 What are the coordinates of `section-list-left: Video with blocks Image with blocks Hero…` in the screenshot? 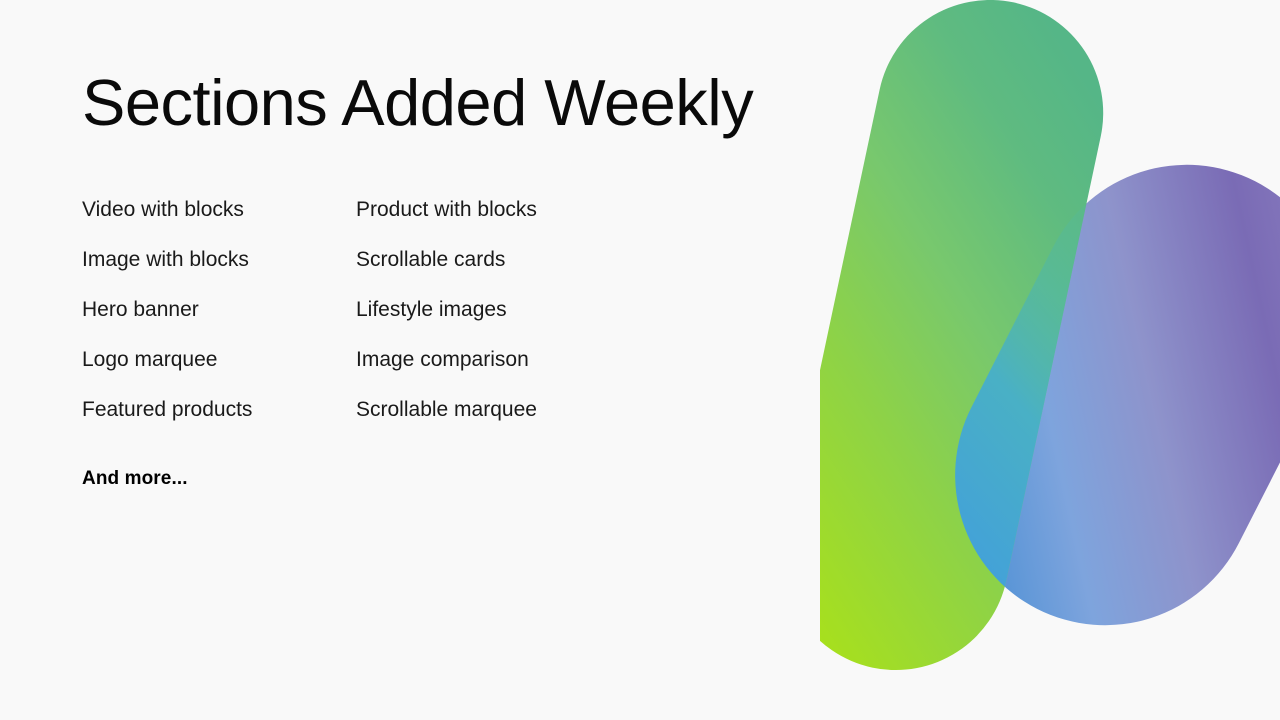 It's located at (219, 310).